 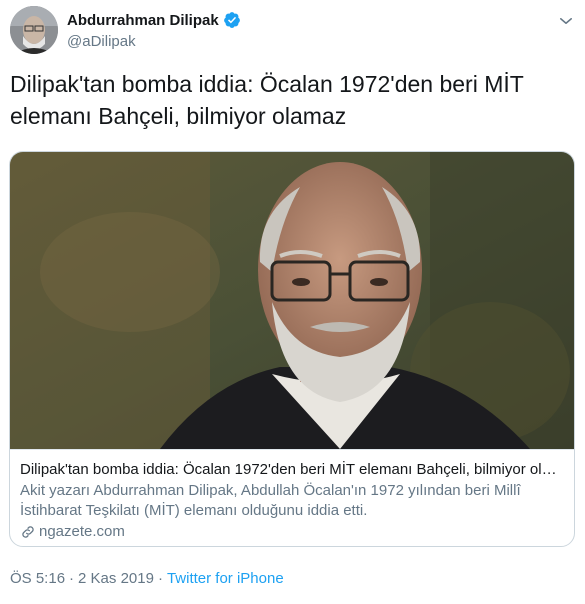 What do you see at coordinates (34, 30) in the screenshot?
I see `avatar` at bounding box center [34, 30].